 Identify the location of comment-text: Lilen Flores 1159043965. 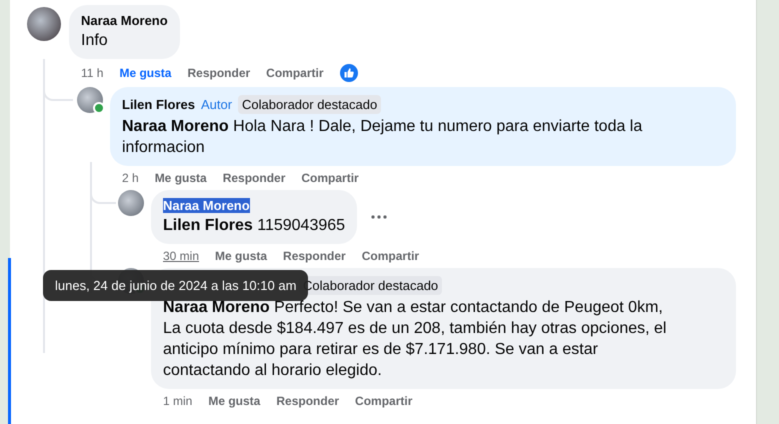
(254, 226).